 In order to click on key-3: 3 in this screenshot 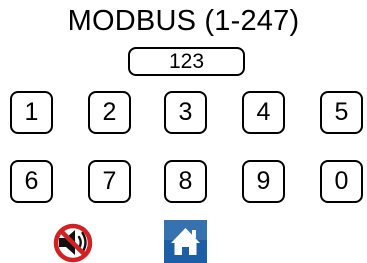, I will do `click(185, 112)`.